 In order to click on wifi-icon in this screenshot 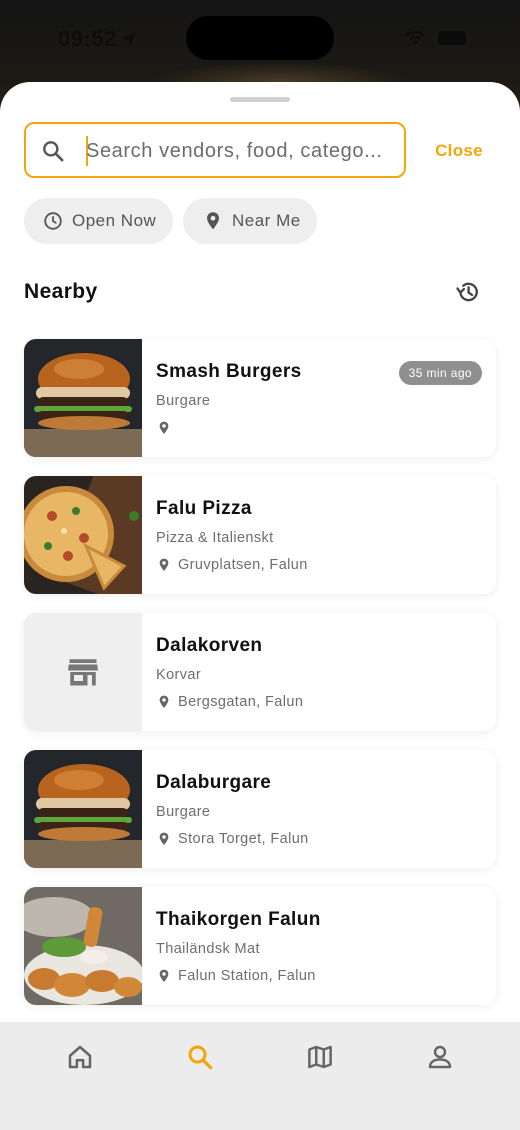, I will do `click(415, 37)`.